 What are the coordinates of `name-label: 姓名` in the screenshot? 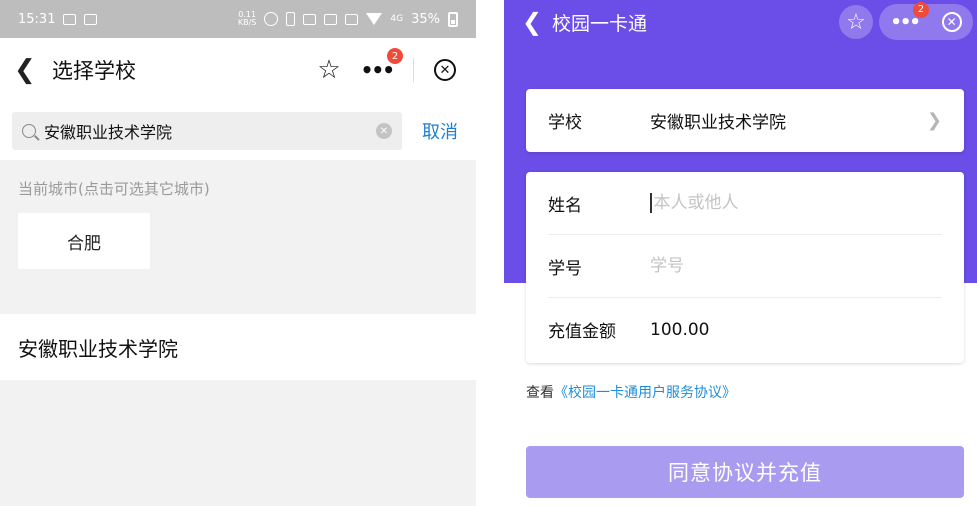 It's located at (565, 205).